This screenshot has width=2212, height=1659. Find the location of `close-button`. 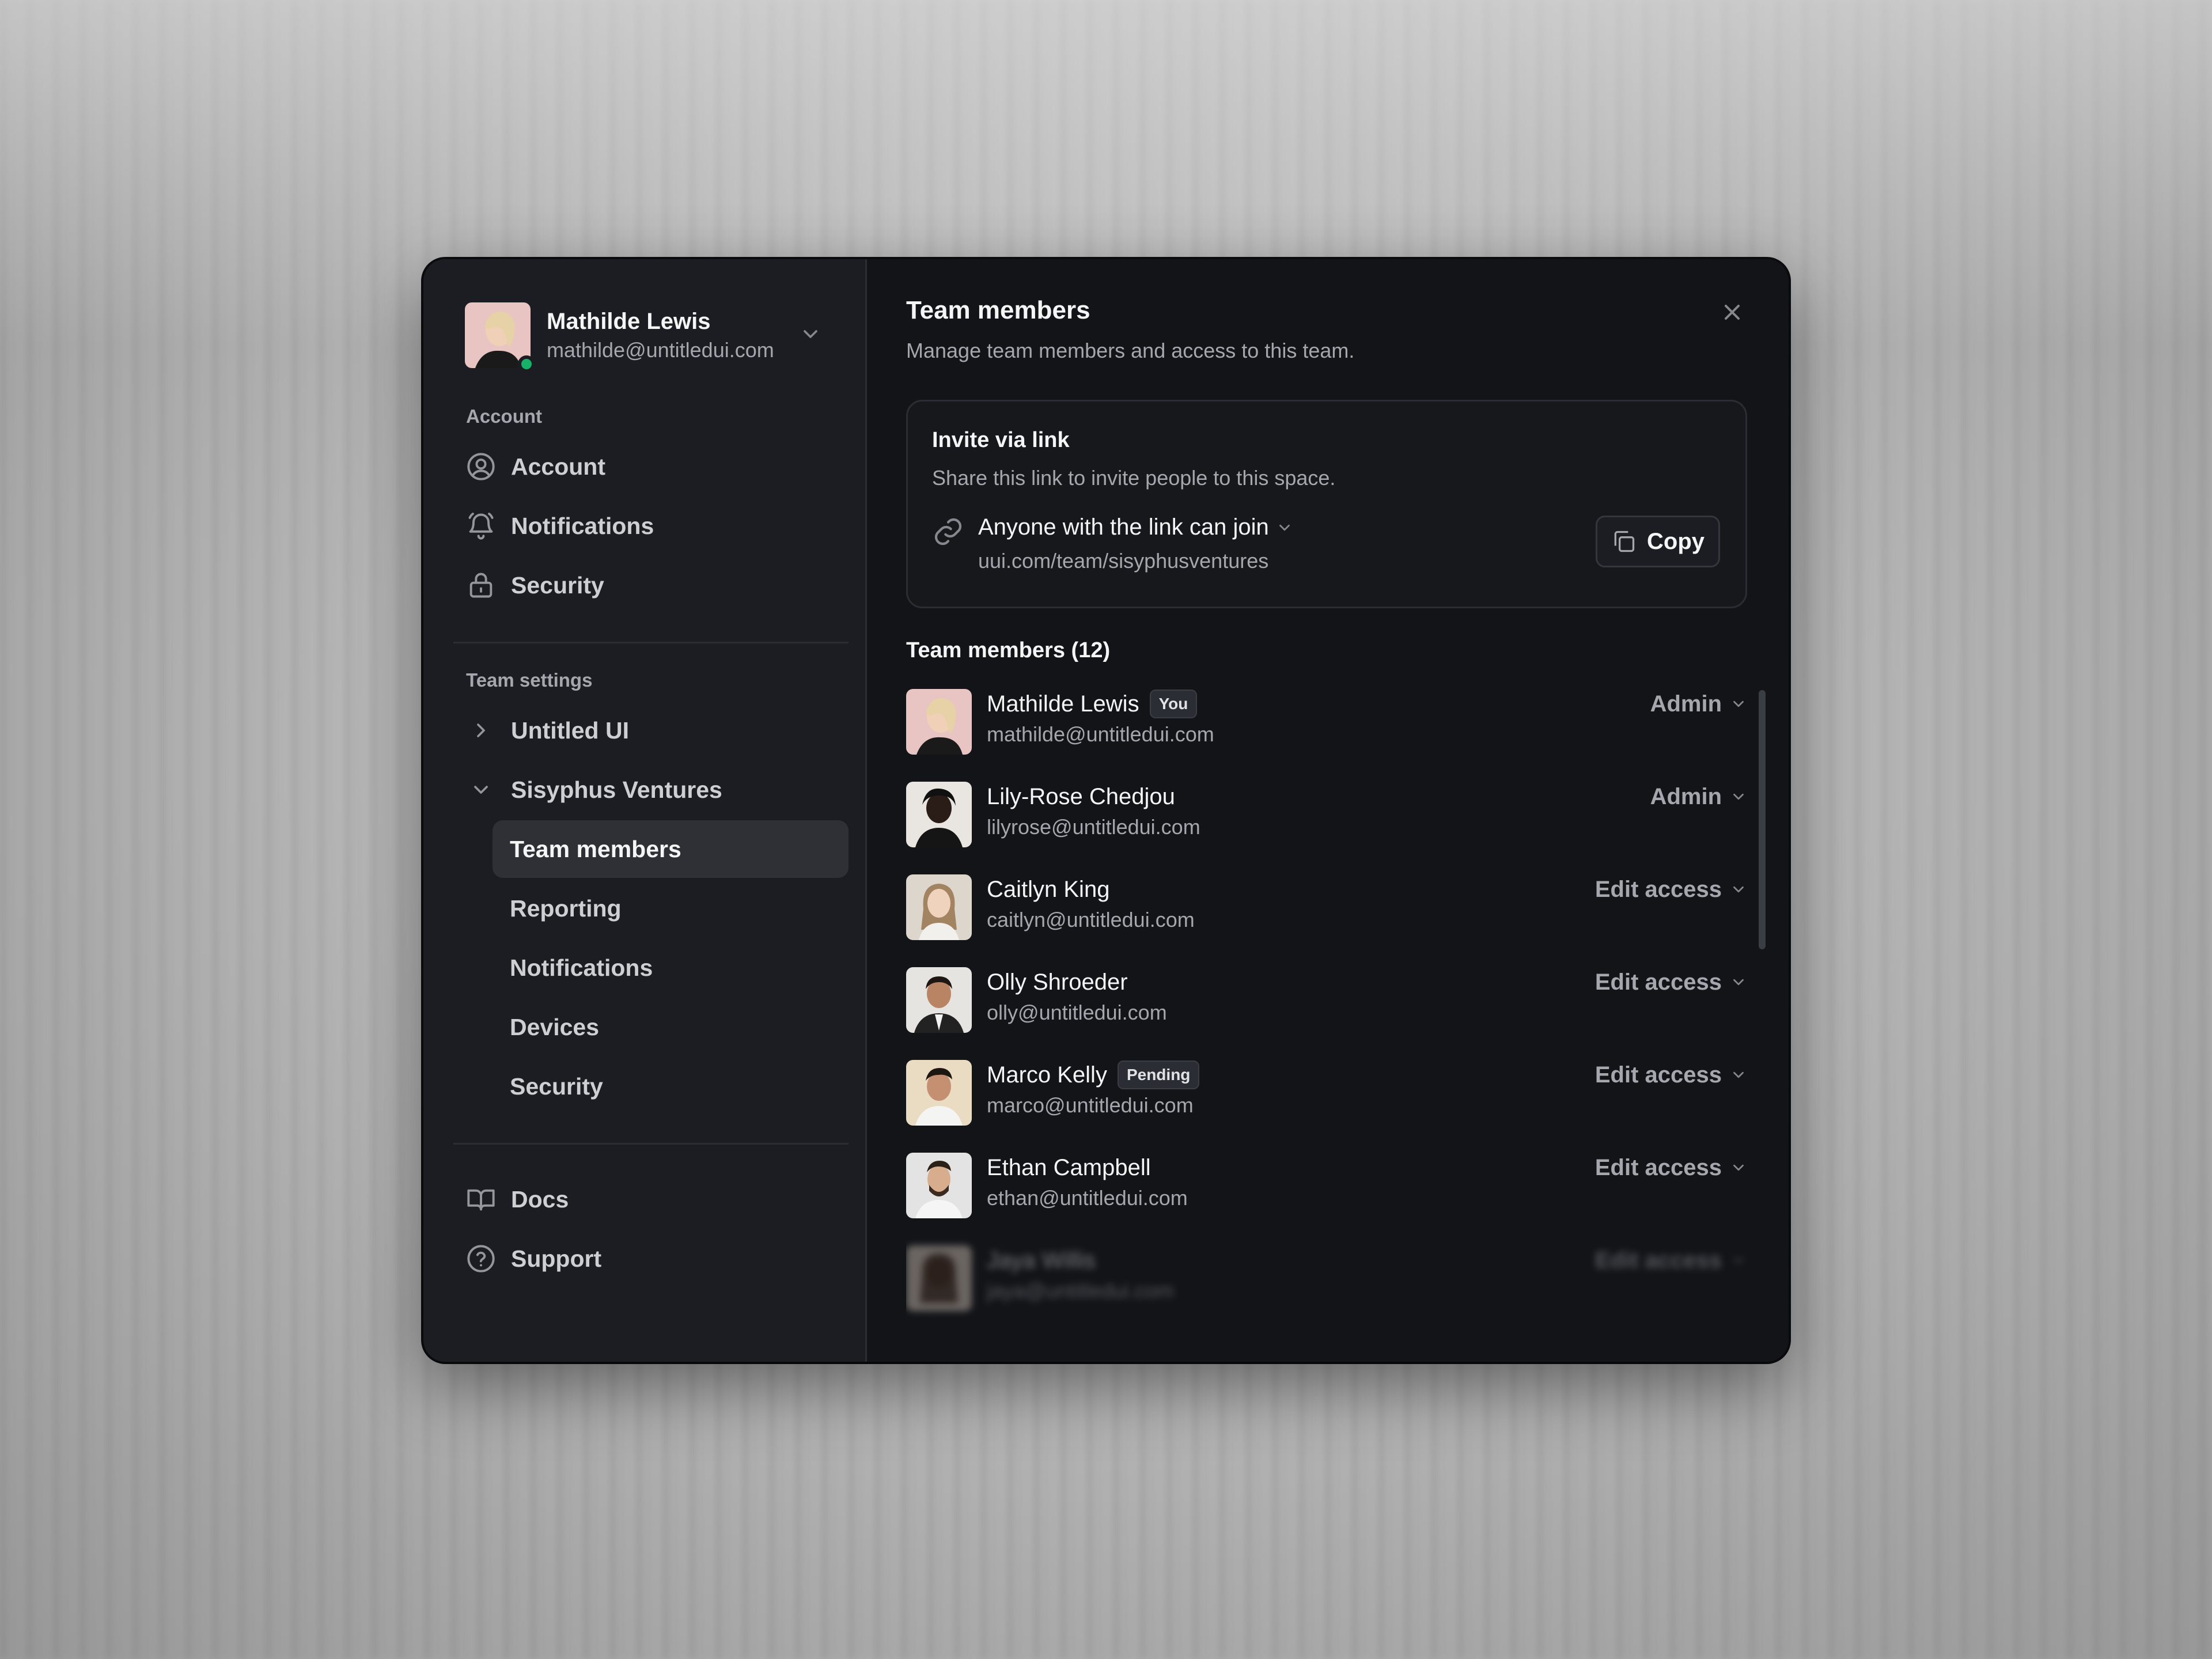

close-button is located at coordinates (1732, 312).